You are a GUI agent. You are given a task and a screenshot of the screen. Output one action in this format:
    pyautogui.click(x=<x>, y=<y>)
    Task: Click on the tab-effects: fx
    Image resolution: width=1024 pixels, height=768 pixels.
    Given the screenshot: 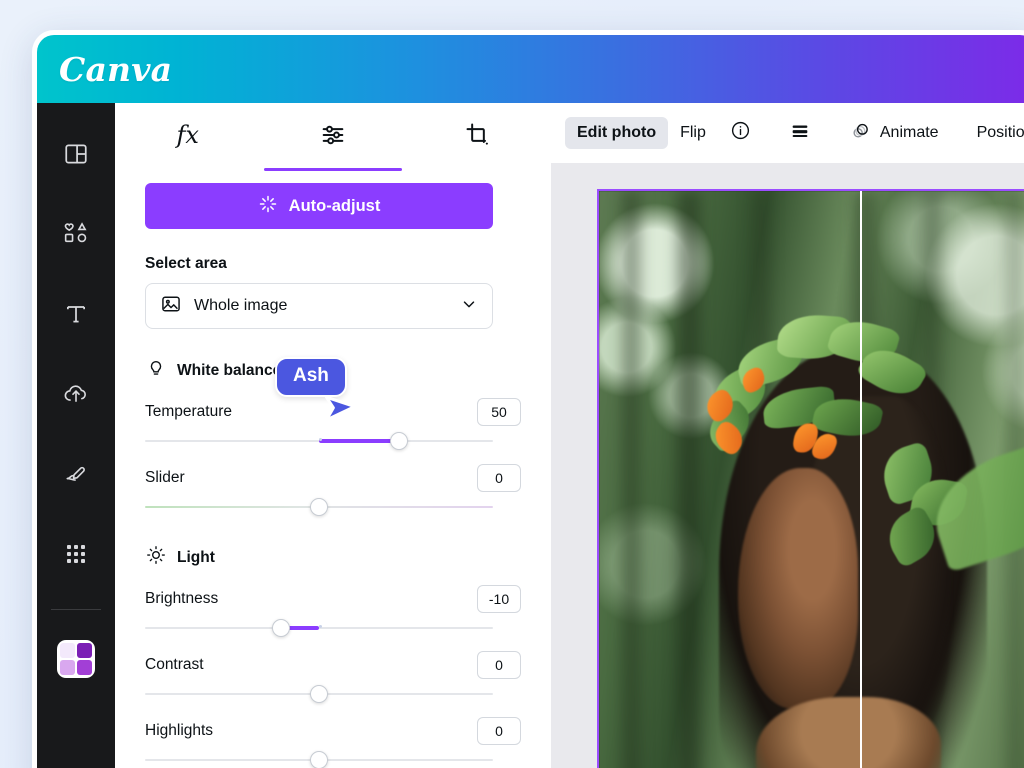 What is the action you would take?
    pyautogui.click(x=187, y=139)
    